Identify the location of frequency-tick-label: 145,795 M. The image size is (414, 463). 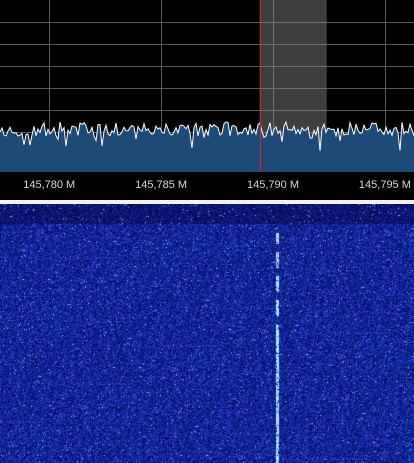
(384, 185).